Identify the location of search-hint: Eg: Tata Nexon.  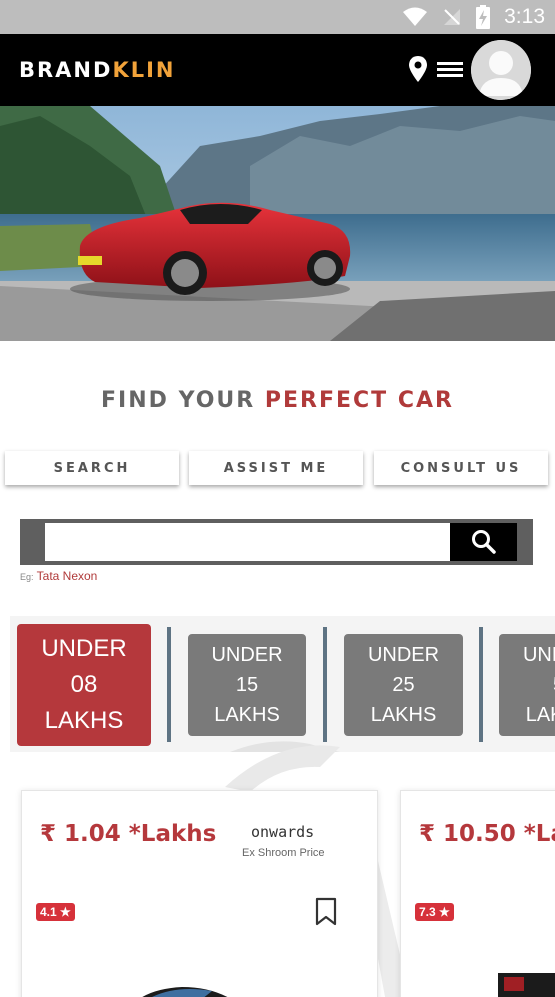
(58, 576).